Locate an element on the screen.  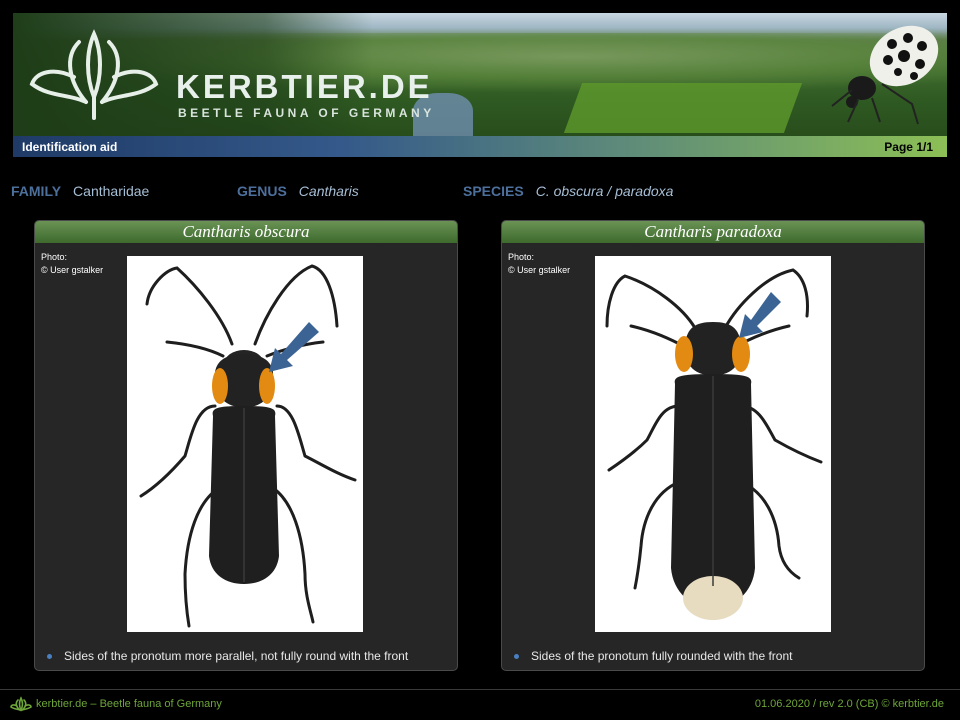
kerbtier-logo-icon is located at coordinates (94, 74).